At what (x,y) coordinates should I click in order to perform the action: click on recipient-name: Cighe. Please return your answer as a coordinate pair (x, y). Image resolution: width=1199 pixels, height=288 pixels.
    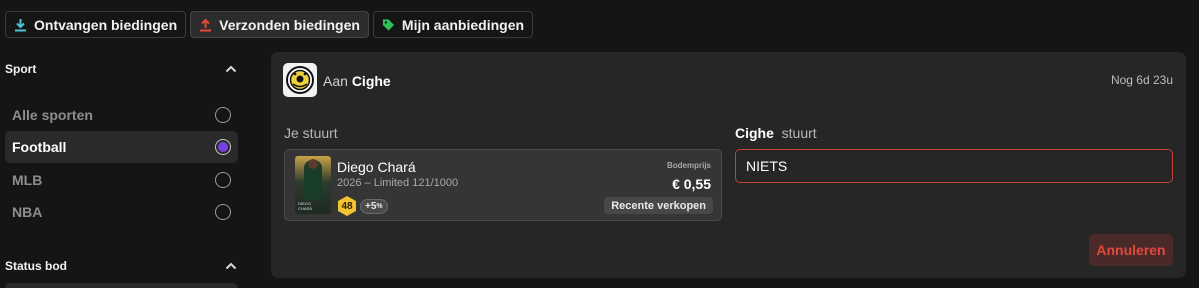
    Looking at the image, I should click on (371, 81).